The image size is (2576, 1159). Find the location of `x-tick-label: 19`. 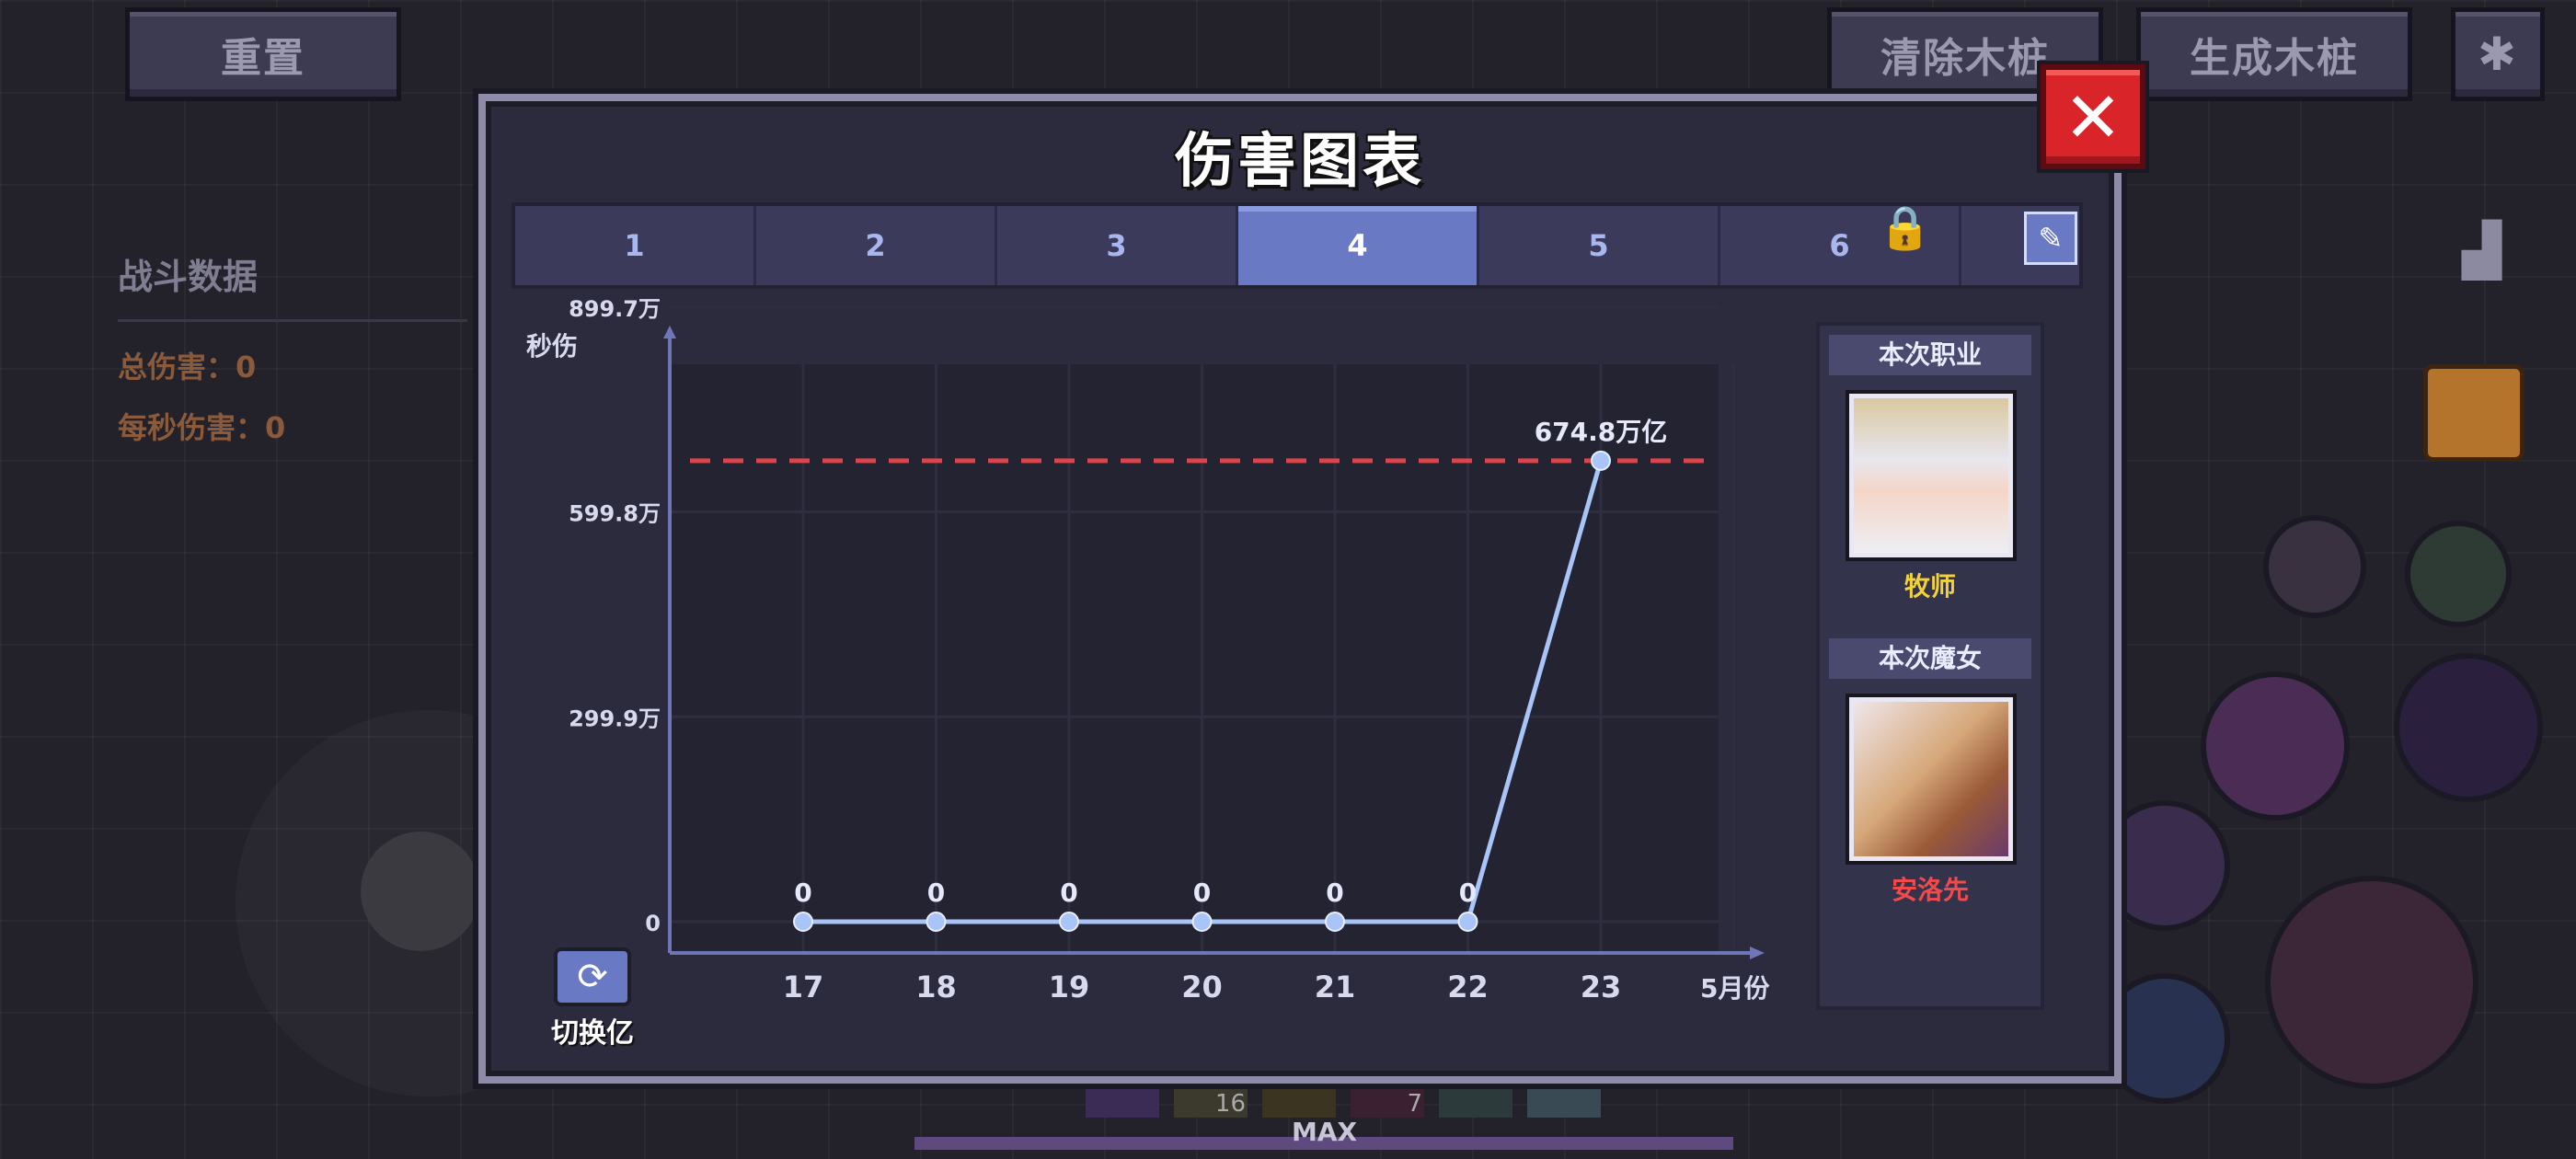

x-tick-label: 19 is located at coordinates (1069, 987).